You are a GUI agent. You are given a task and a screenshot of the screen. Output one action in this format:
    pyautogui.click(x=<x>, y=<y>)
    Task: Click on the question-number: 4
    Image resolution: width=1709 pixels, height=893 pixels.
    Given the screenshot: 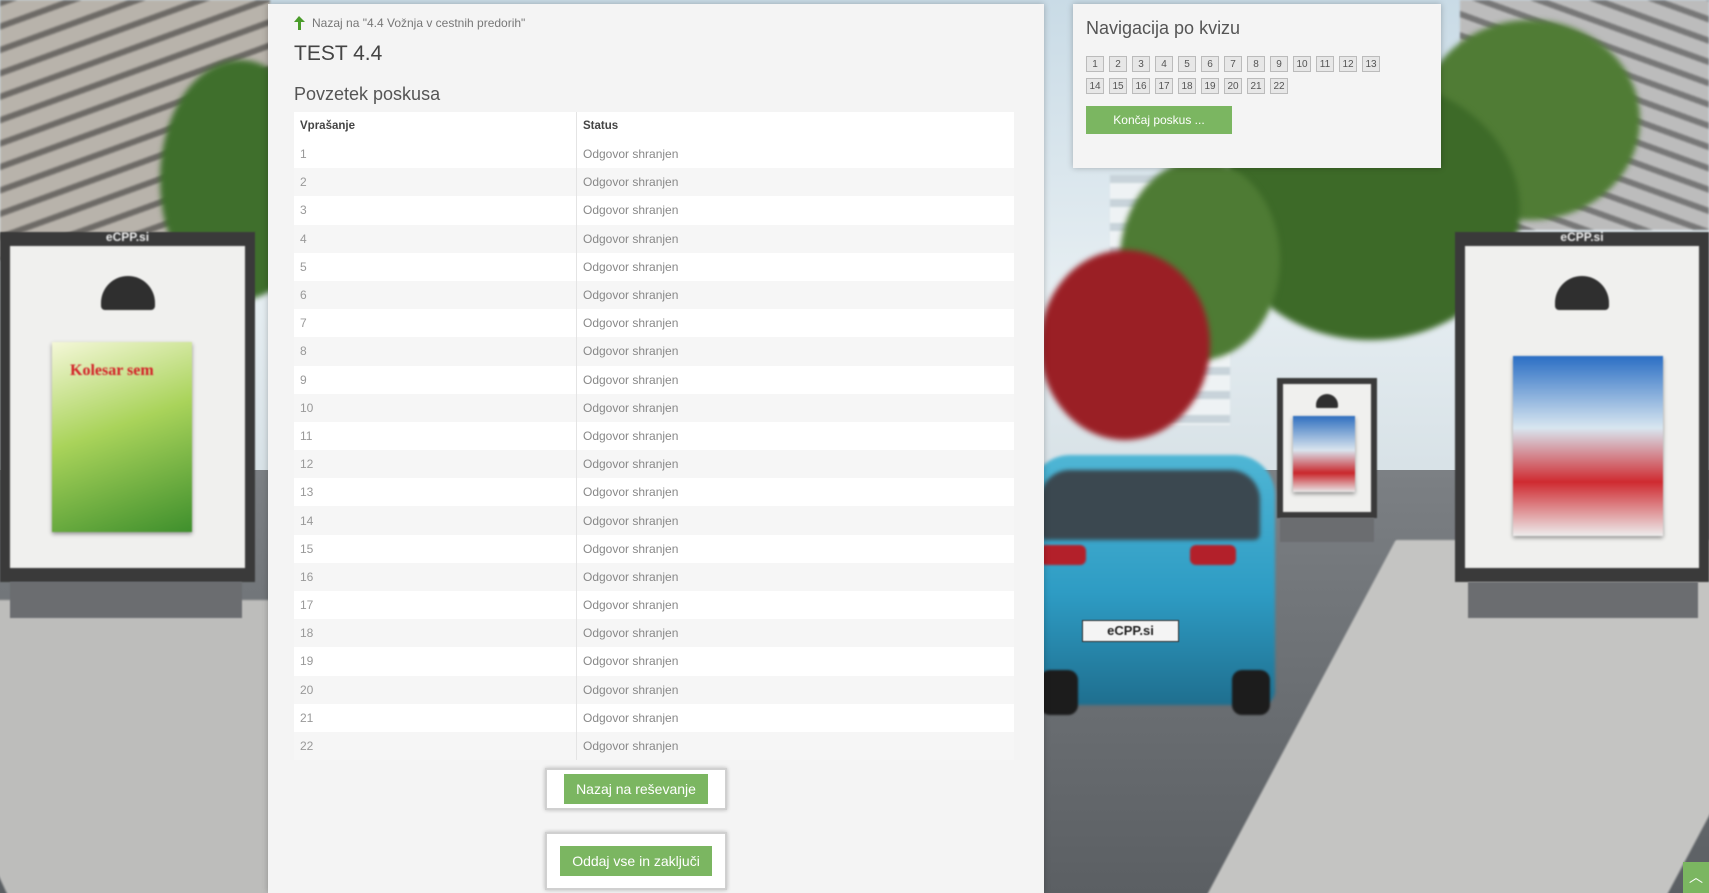 What is the action you would take?
    pyautogui.click(x=435, y=238)
    